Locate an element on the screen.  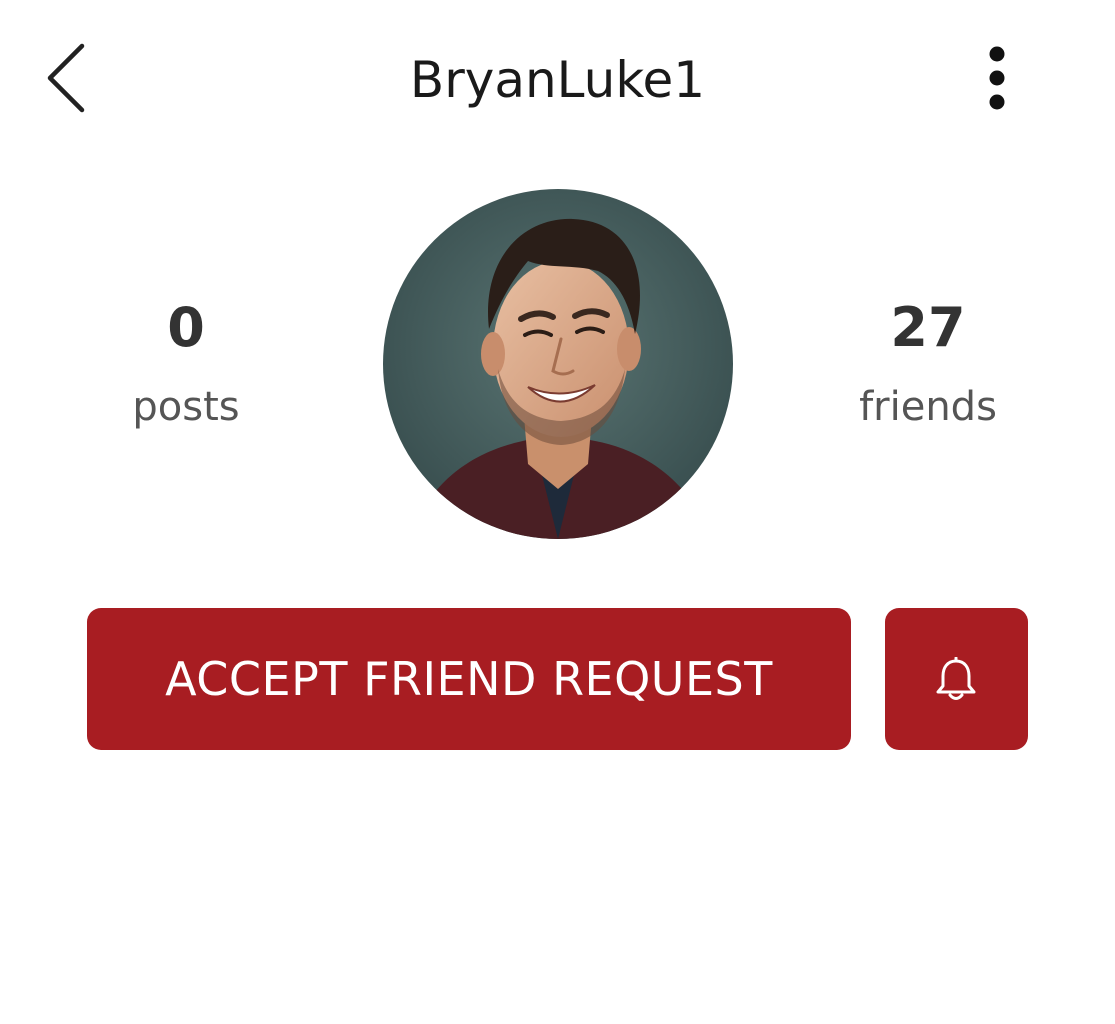
friends-count: 27 is located at coordinates (928, 327).